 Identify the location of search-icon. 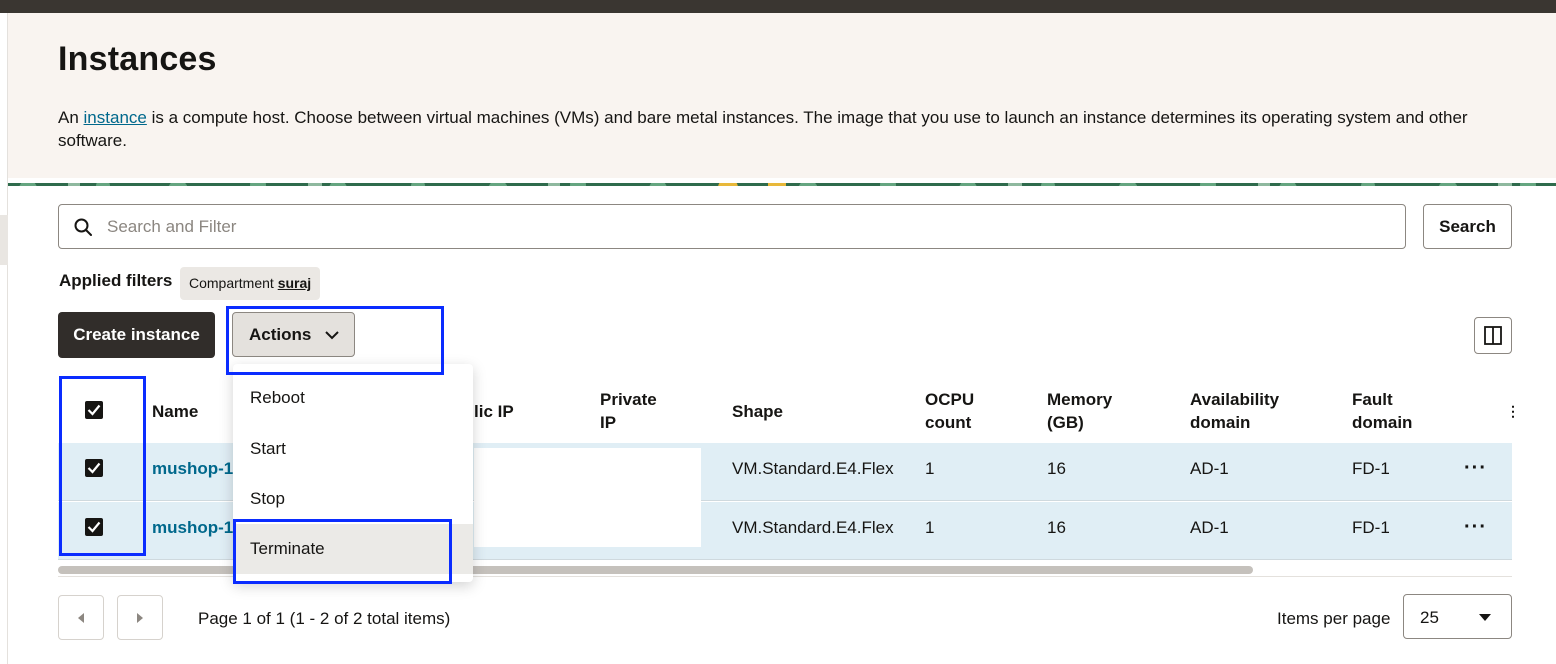
(83, 227).